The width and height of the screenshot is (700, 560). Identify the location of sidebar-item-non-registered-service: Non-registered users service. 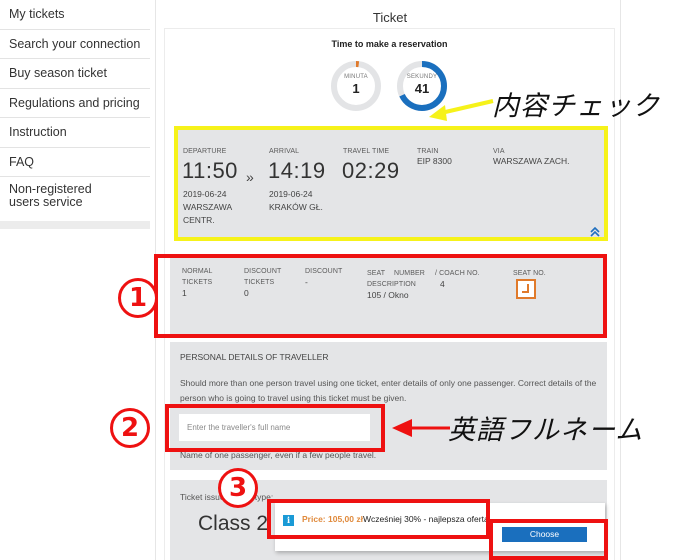
(65, 199).